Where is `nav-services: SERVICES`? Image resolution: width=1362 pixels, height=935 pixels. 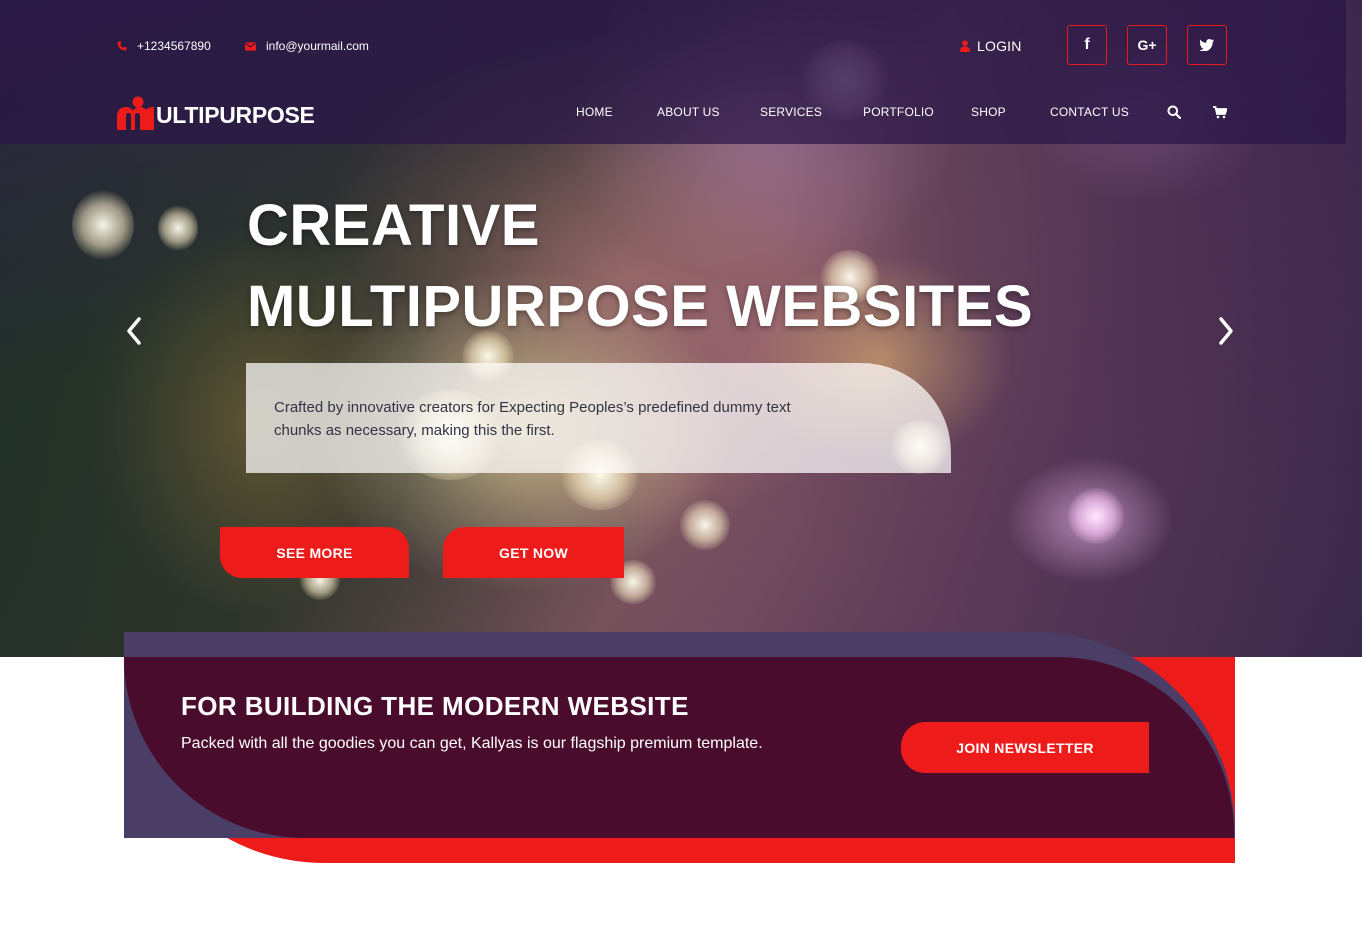 nav-services: SERVICES is located at coordinates (791, 112).